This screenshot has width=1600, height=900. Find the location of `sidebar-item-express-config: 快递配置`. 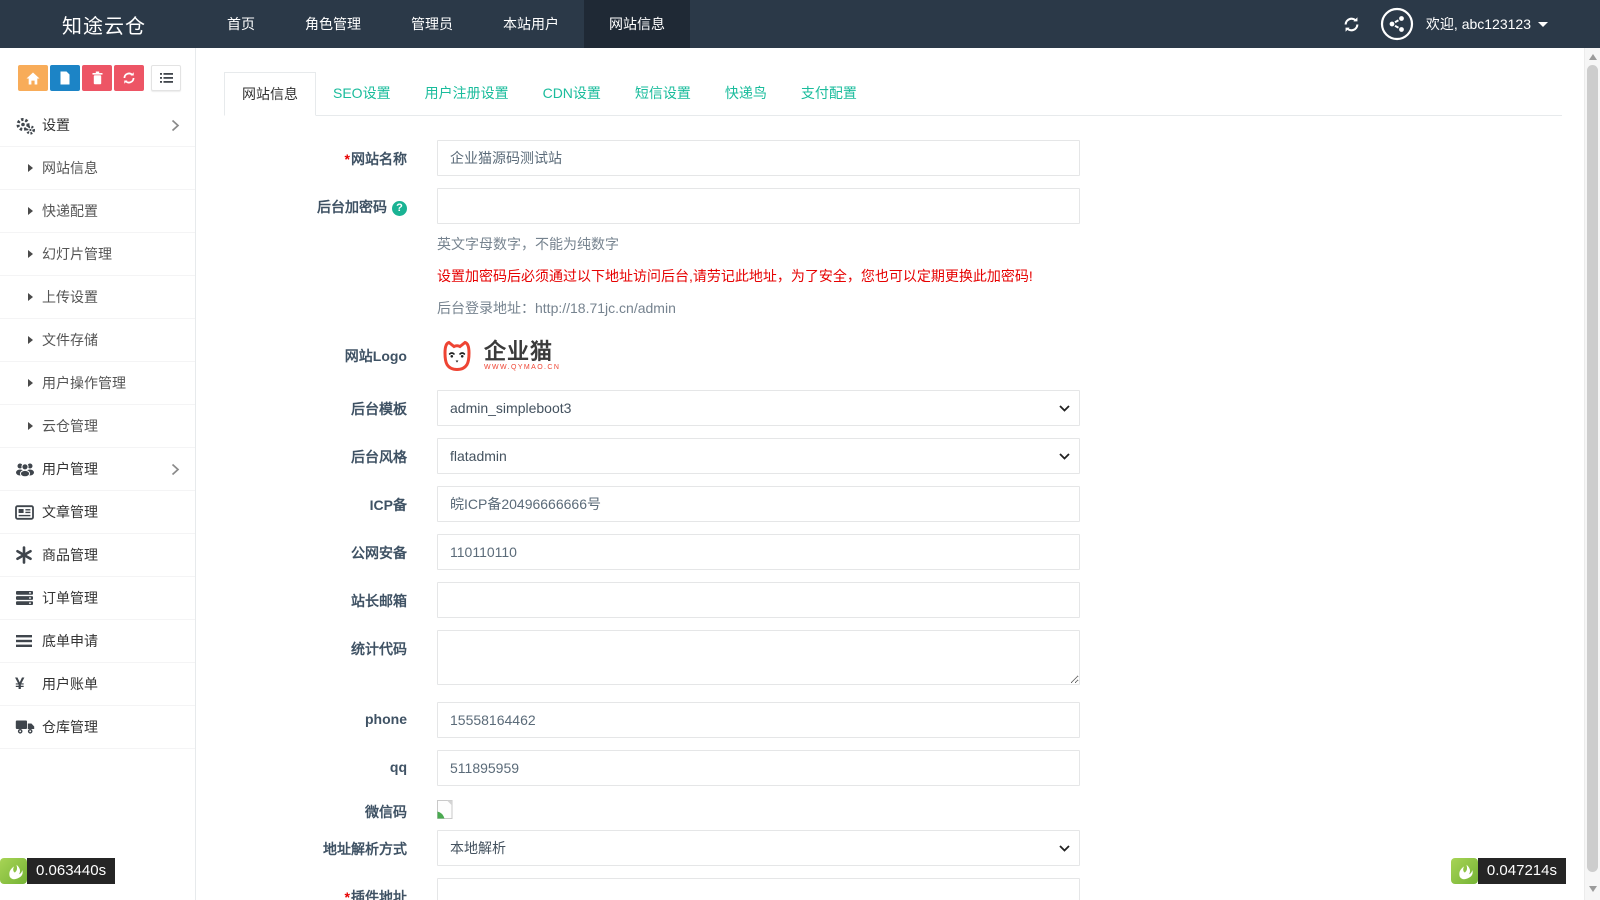

sidebar-item-express-config: 快递配置 is located at coordinates (97, 211).